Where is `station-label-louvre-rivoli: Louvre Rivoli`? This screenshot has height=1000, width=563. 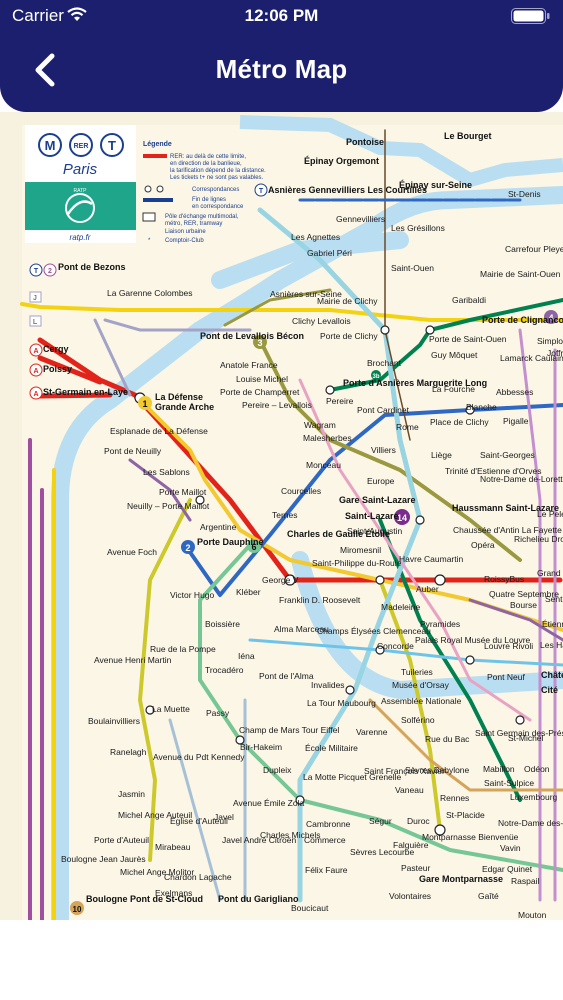
station-label-louvre-rivoli: Louvre Rivoli is located at coordinates (508, 646).